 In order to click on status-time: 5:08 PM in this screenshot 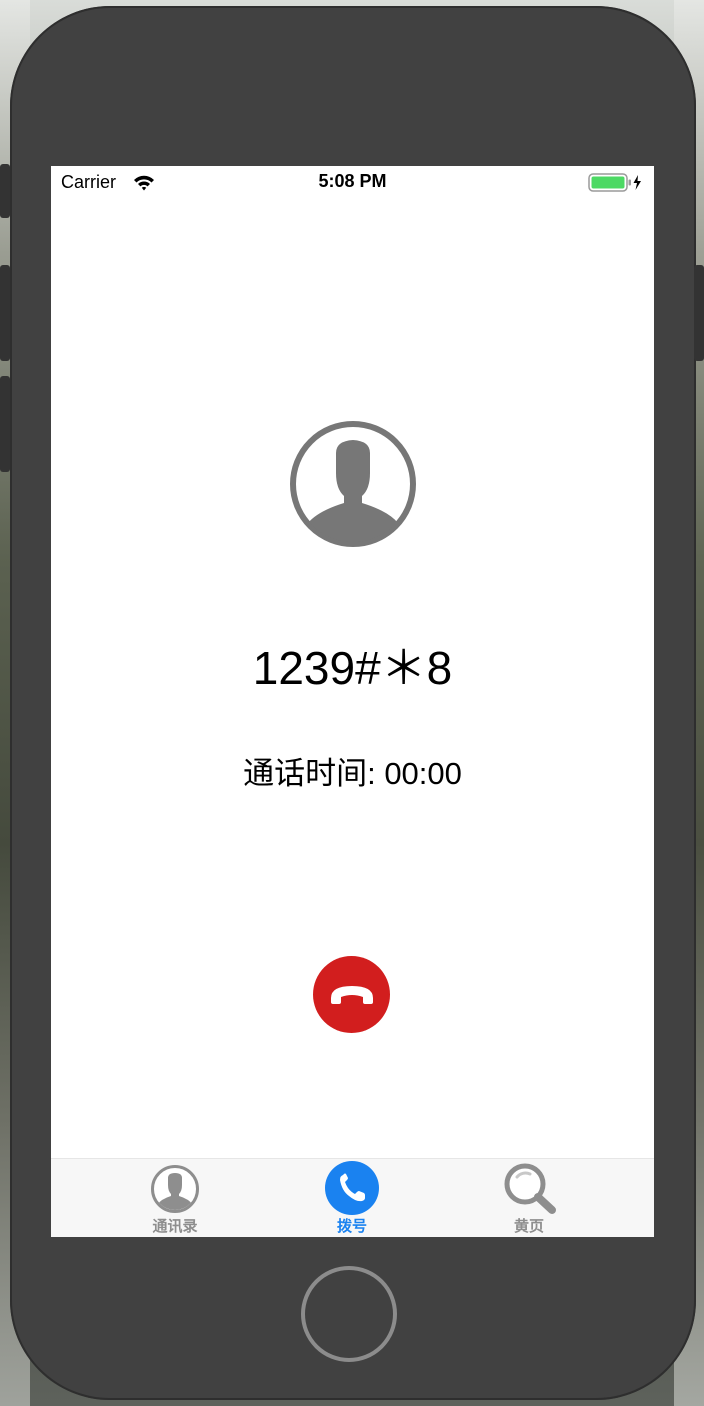, I will do `click(352, 181)`.